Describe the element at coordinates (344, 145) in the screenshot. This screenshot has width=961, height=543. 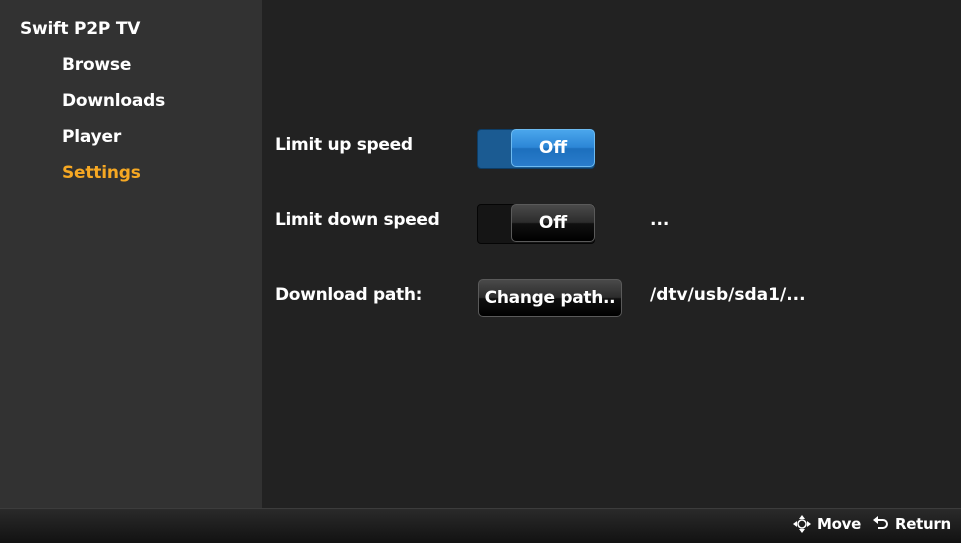
I see `limit-up-speed-label: Limit up speed` at that location.